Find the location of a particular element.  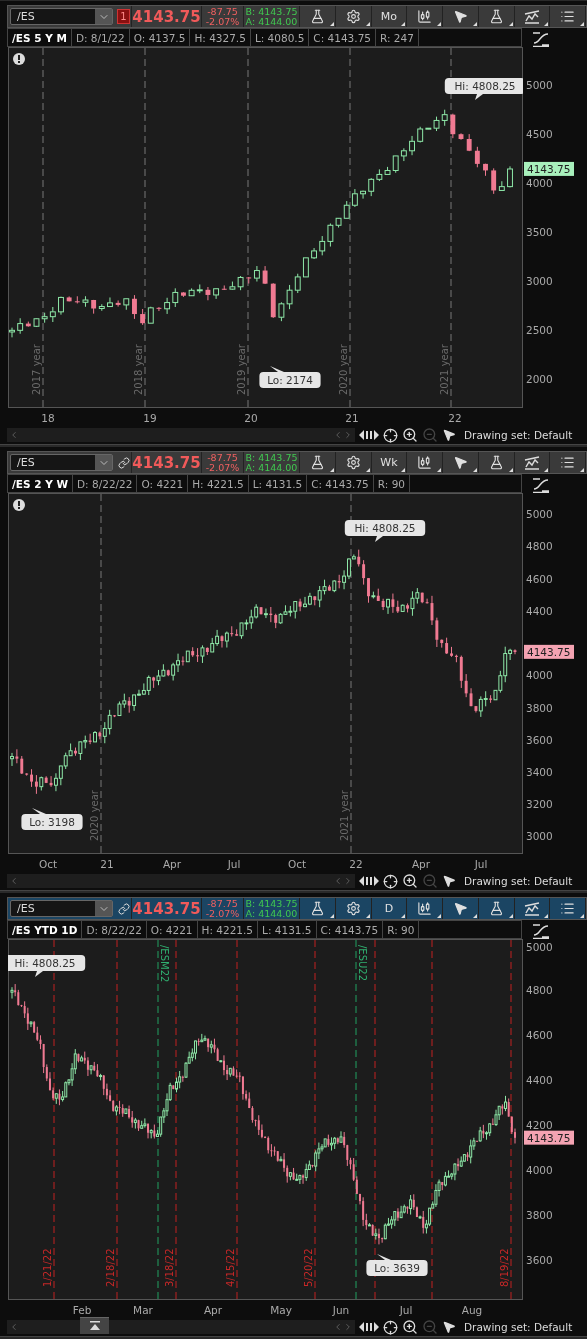

axis-label: 2500 is located at coordinates (539, 330).